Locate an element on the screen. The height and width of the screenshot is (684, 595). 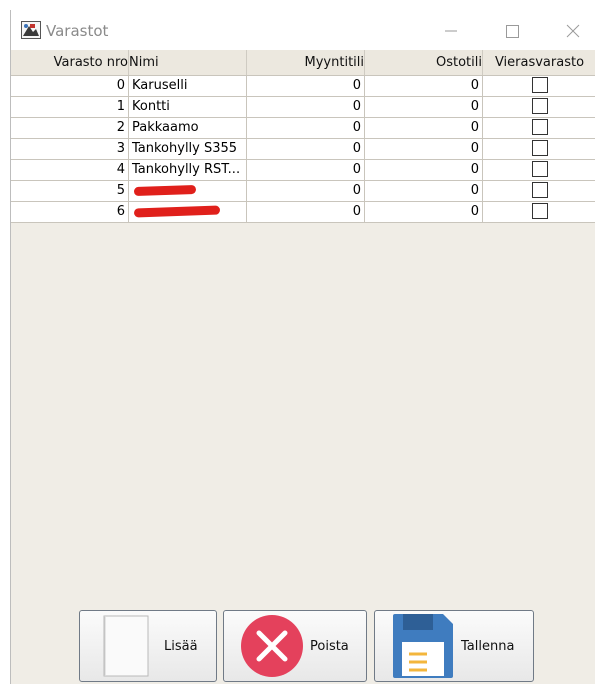
cell-nimi: Pakkaamo is located at coordinates (188, 128).